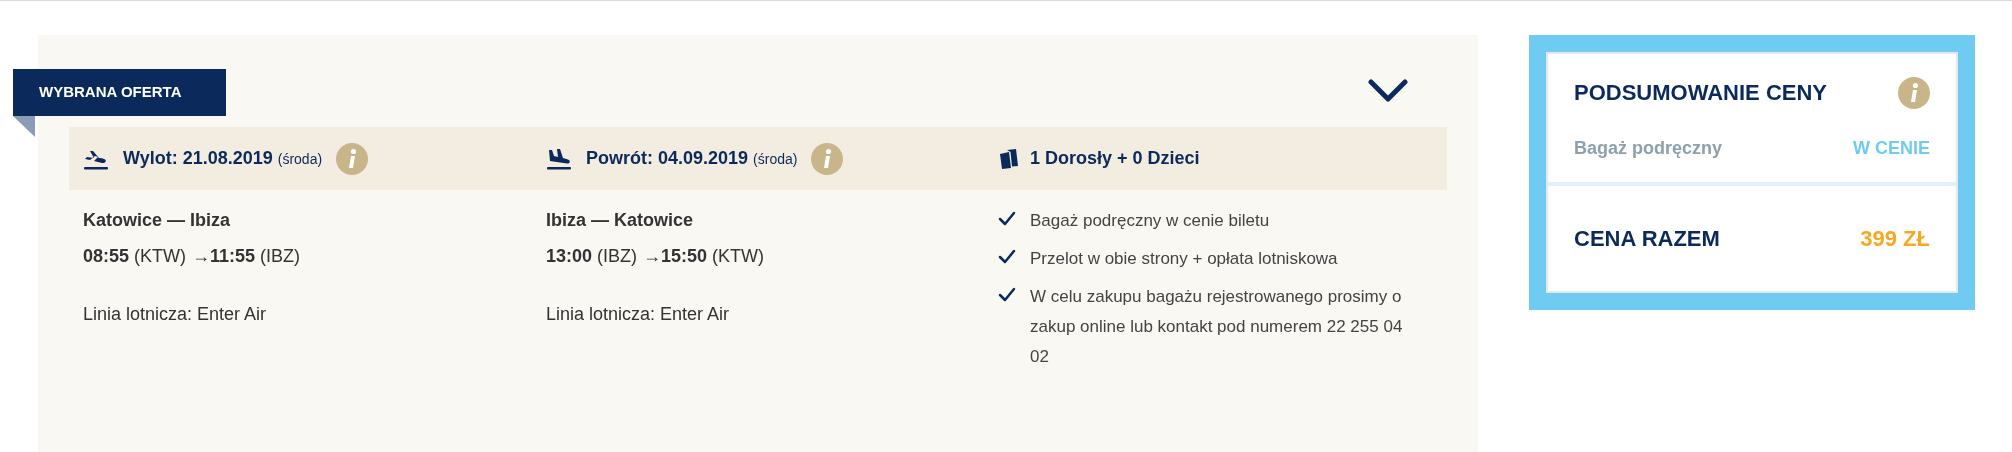 The height and width of the screenshot is (452, 2012). What do you see at coordinates (1701, 93) in the screenshot?
I see `summary-title: PODSUMOWANIE CENY` at bounding box center [1701, 93].